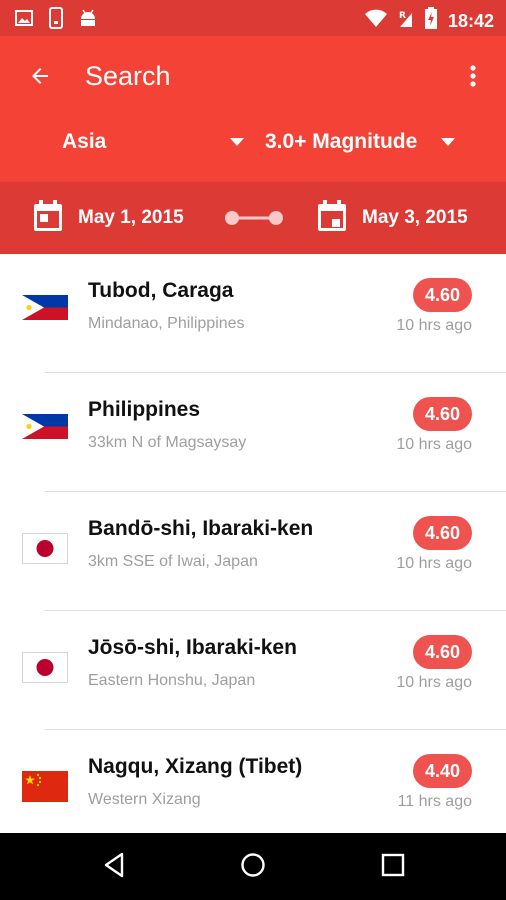  I want to click on phone-alert-icon, so click(56, 20).